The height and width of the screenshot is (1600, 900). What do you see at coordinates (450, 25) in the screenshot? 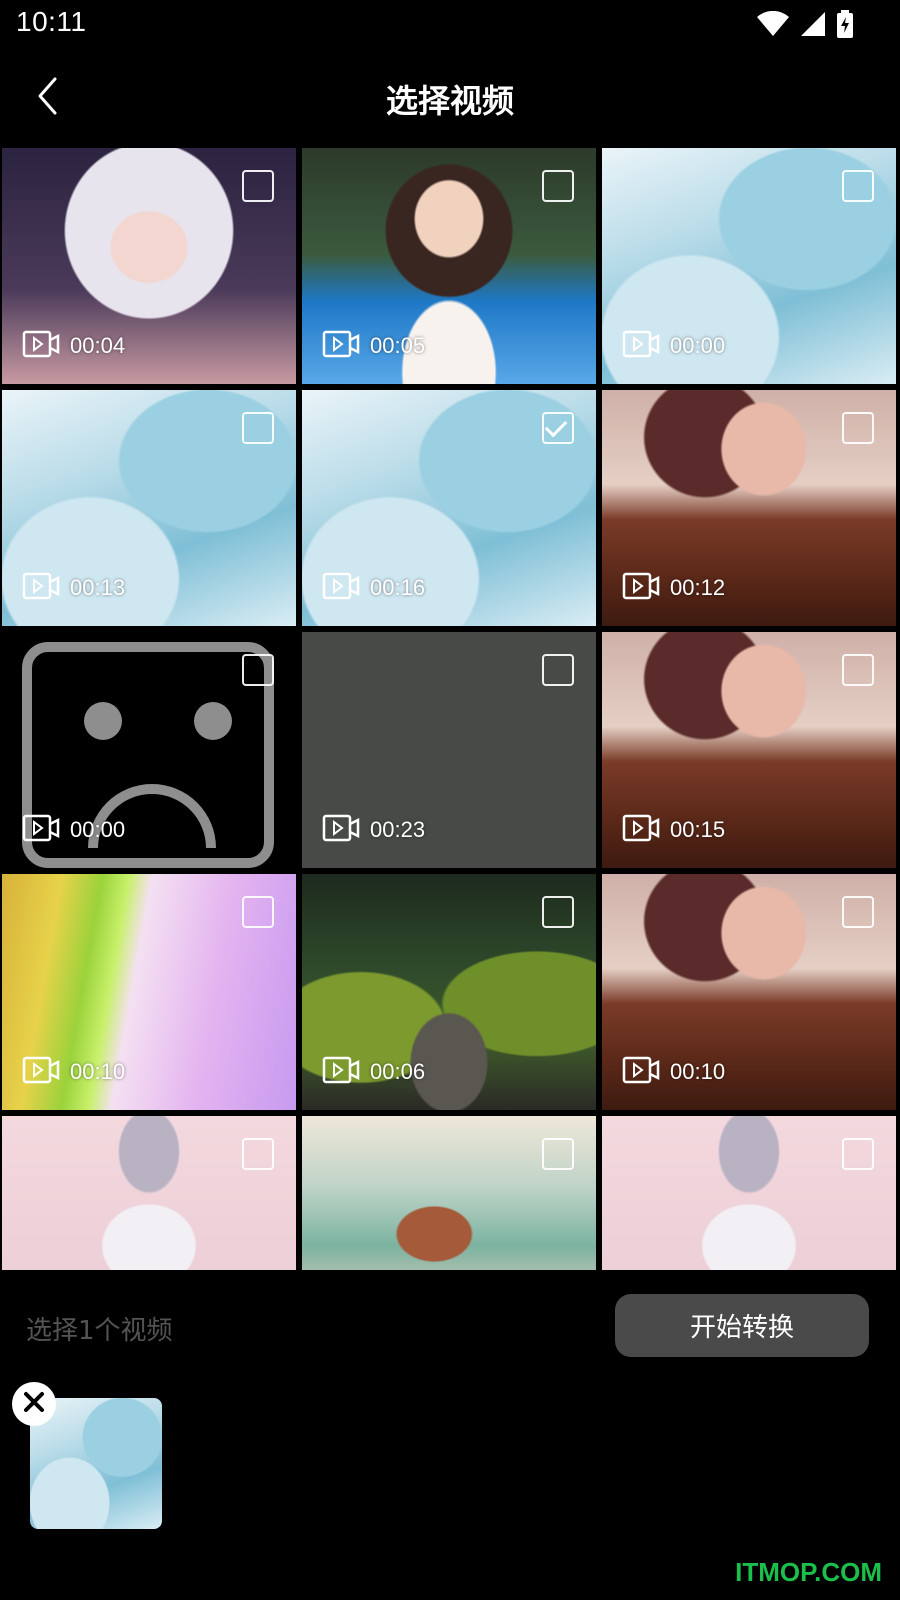
I see `status-bar: 10:11` at bounding box center [450, 25].